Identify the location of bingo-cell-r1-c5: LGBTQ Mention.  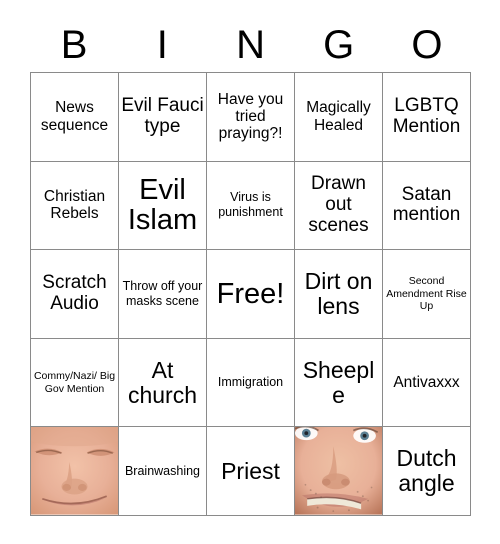
(427, 117).